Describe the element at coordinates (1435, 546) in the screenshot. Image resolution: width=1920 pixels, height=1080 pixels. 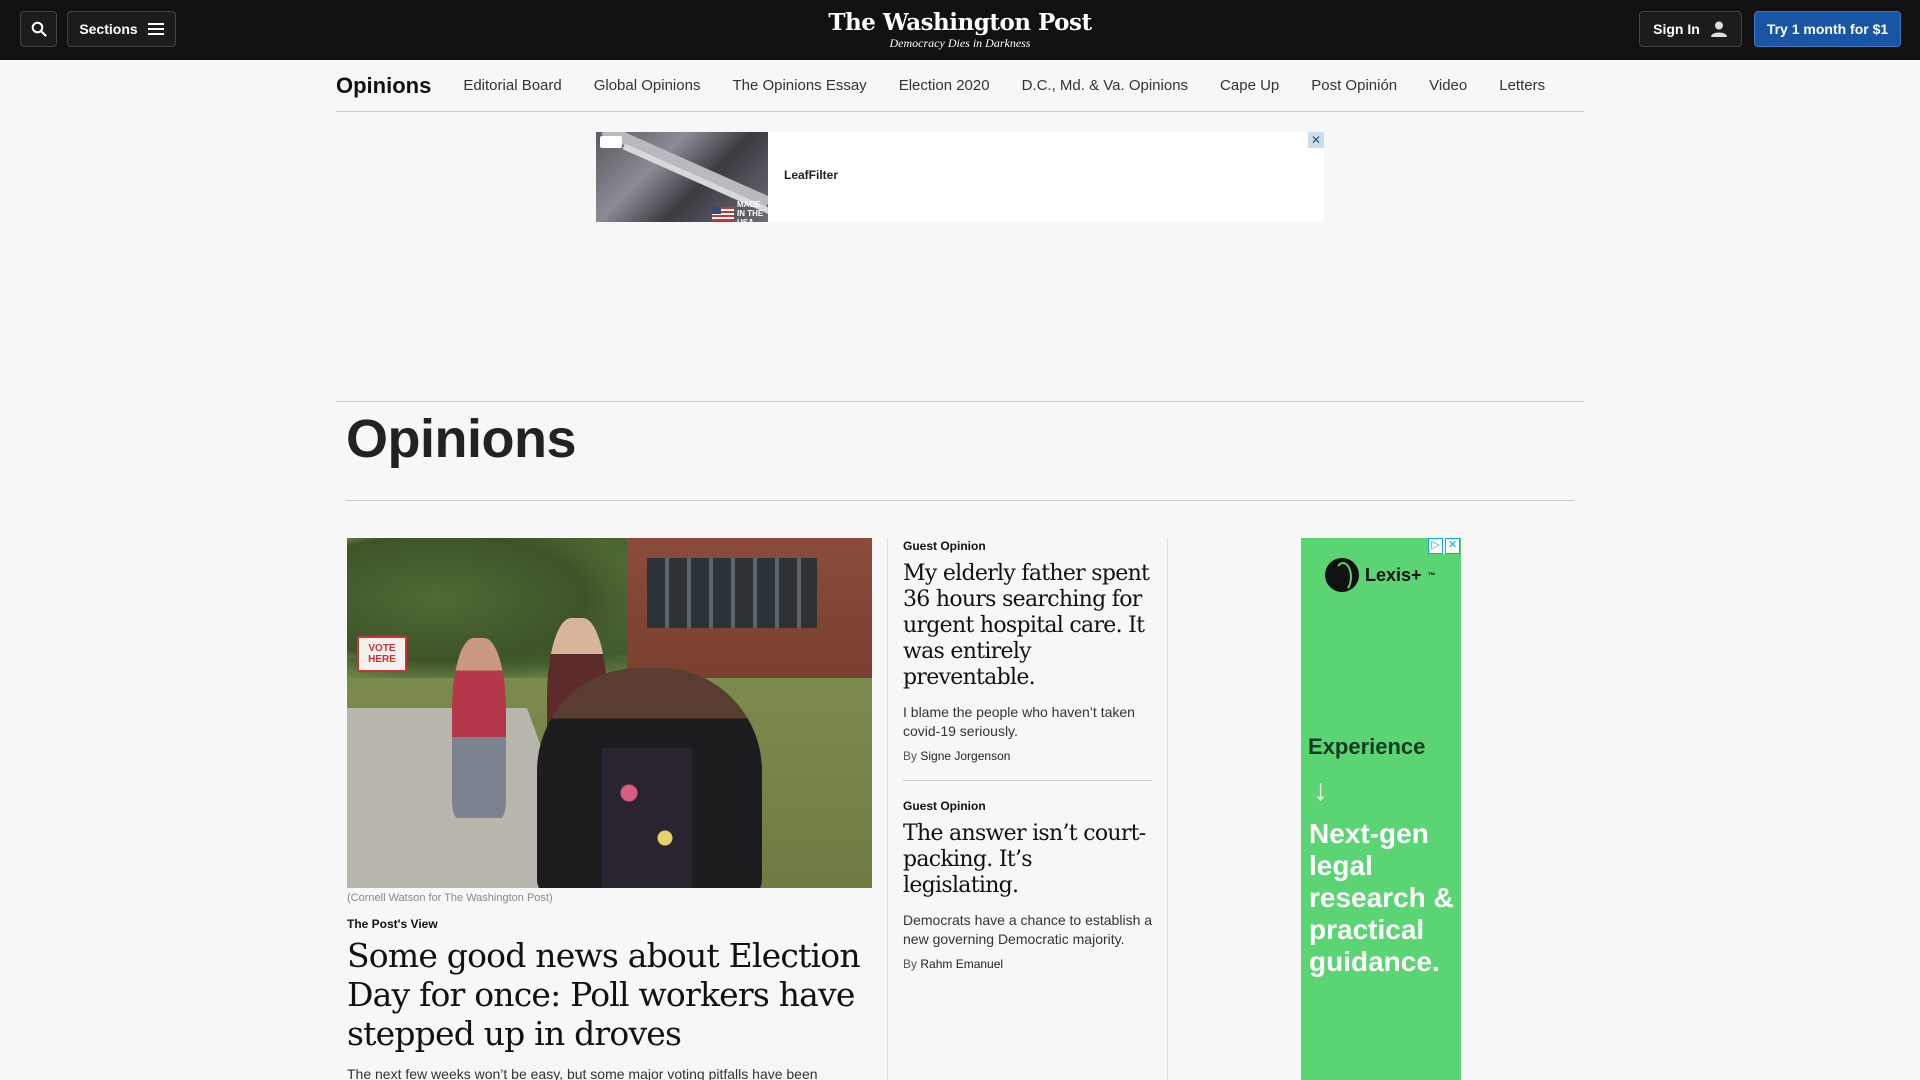
I see `adchoices-icon: ▷` at that location.